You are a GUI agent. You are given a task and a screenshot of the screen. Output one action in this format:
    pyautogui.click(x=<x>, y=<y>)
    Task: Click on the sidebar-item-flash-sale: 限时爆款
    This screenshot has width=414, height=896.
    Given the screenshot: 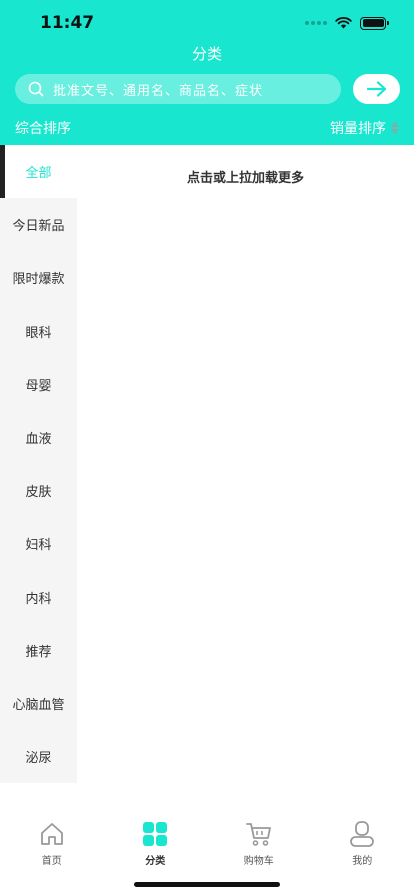 What is the action you would take?
    pyautogui.click(x=38, y=277)
    